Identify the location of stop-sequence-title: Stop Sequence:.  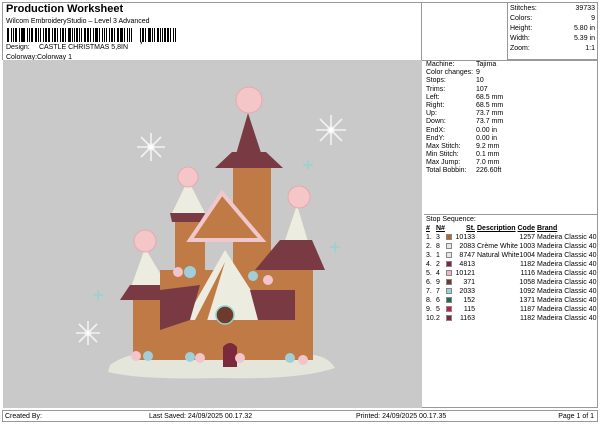
(511, 218).